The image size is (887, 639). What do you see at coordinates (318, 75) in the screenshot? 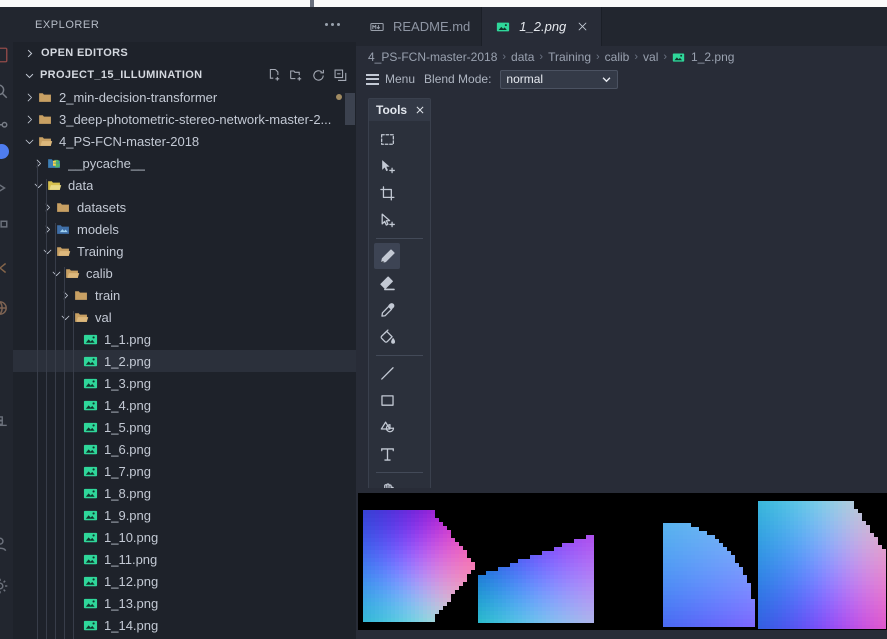
I see `refresh-icon` at bounding box center [318, 75].